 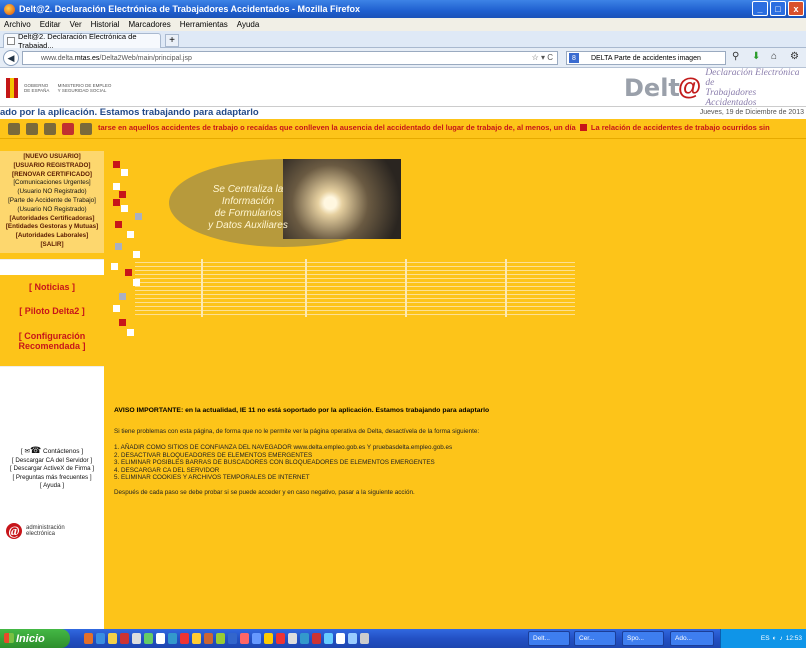 What do you see at coordinates (52, 461) in the screenshot?
I see `descargar-ca-link: [ Descargar CA del Servidor ]` at bounding box center [52, 461].